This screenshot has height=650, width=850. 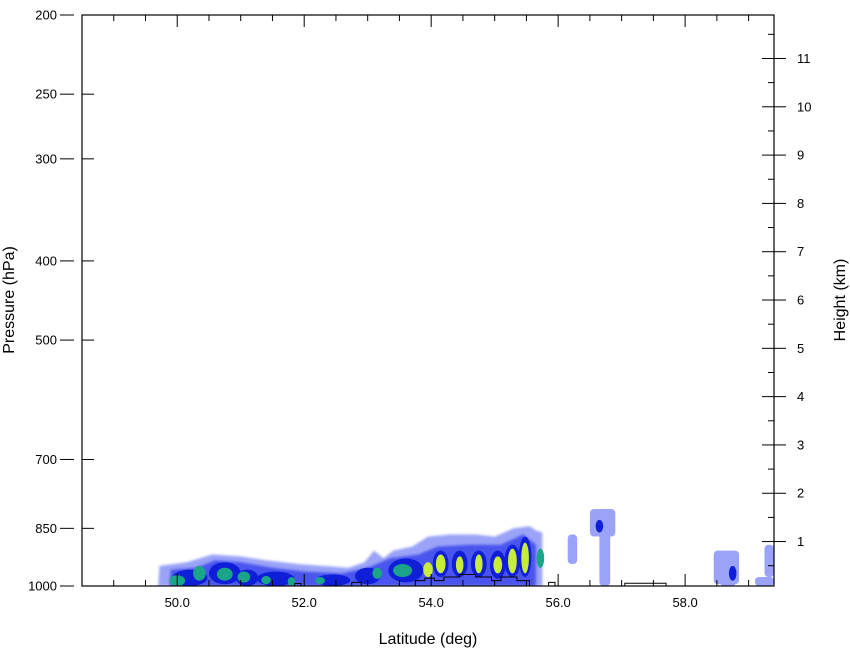 What do you see at coordinates (42, 586) in the screenshot?
I see `y-tick-label: 1000` at bounding box center [42, 586].